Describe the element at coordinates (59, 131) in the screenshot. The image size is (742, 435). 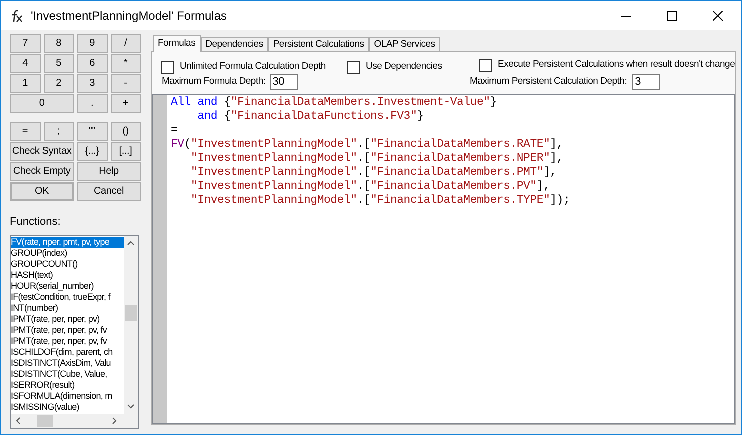
I see `keypad-button: ;` at that location.